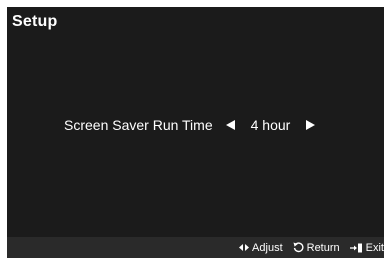  I want to click on right-triangle-icon, so click(310, 125).